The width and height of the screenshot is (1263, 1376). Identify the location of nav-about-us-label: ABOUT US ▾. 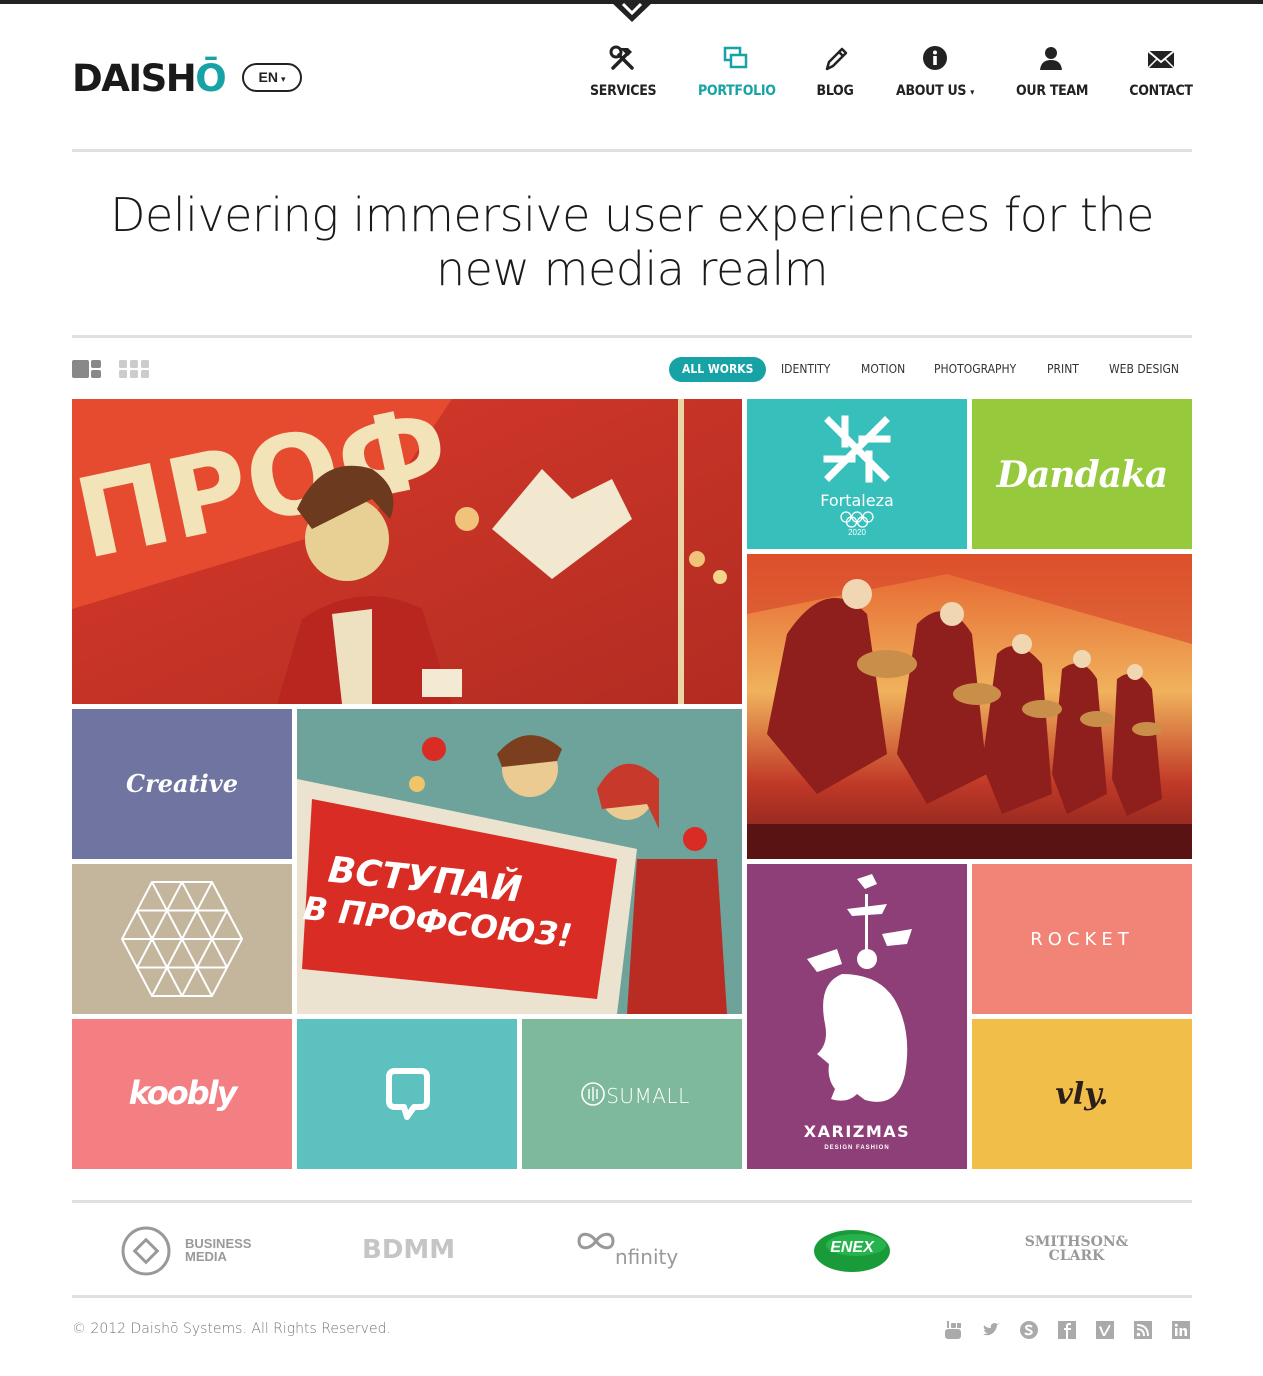
(935, 91).